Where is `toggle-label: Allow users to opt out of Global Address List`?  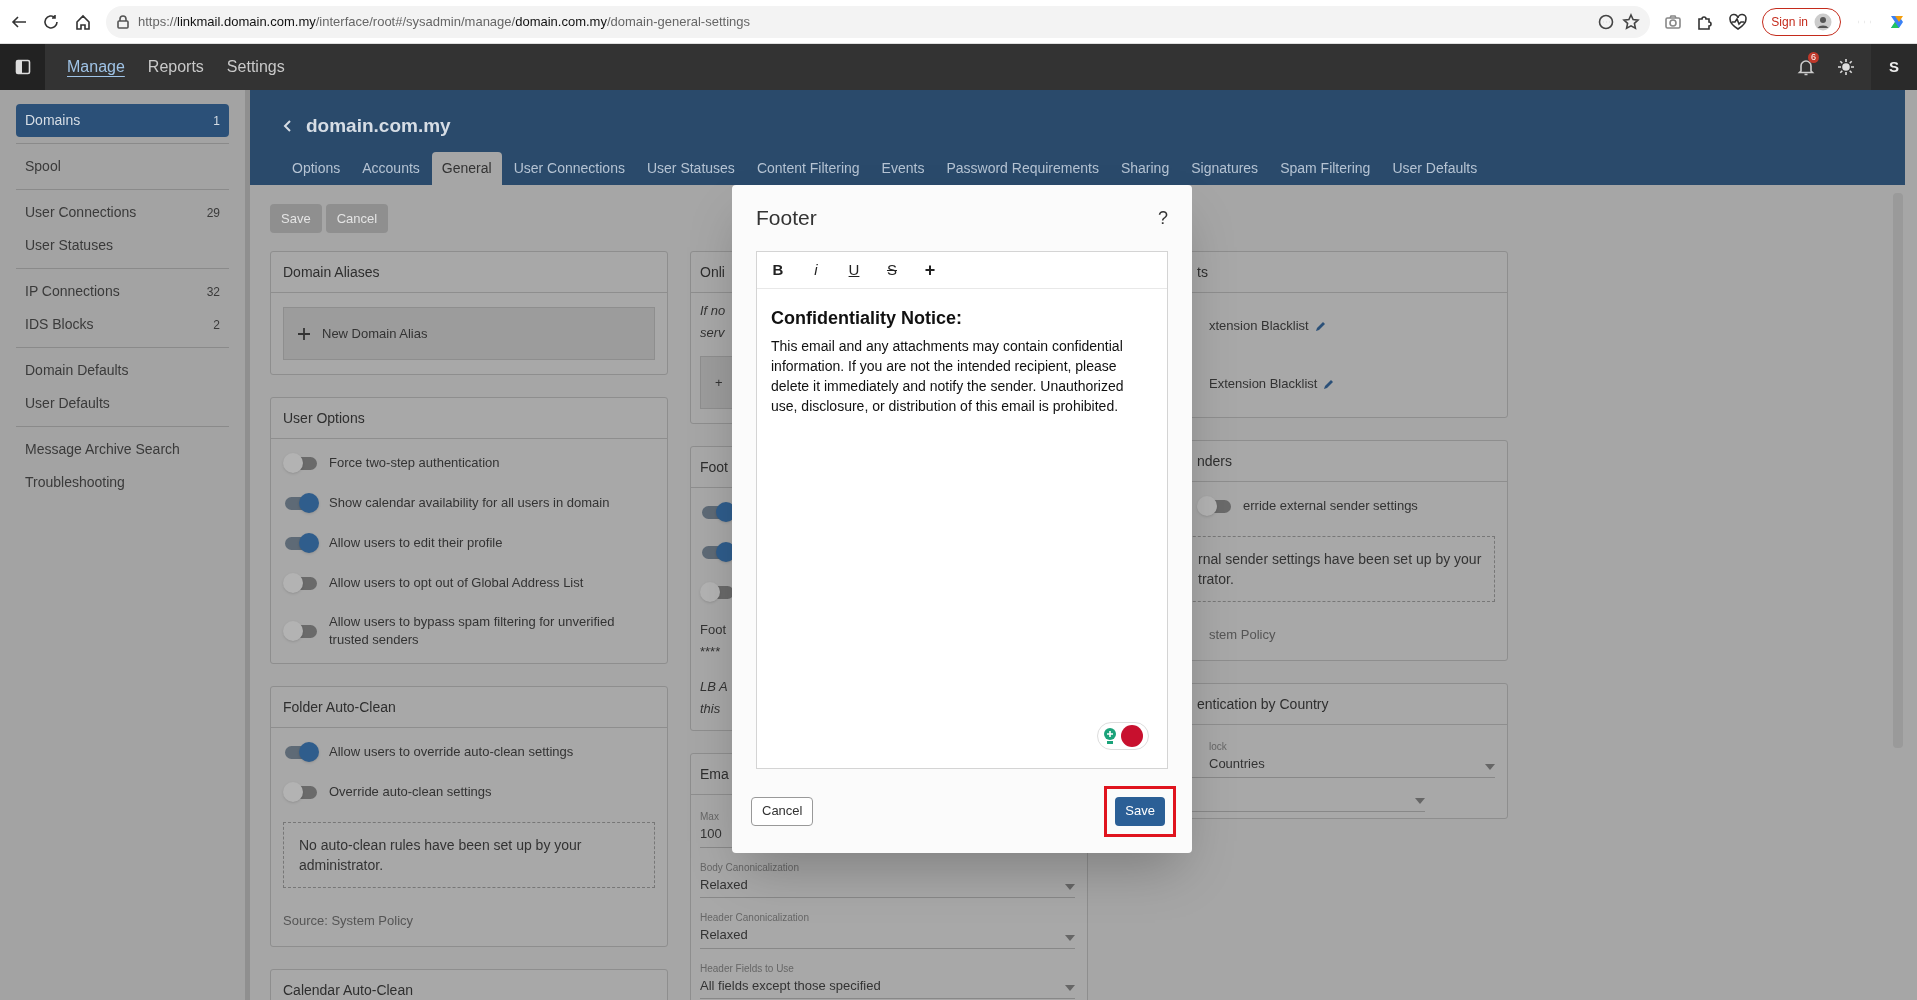
toggle-label: Allow users to opt out of Global Address List is located at coordinates (456, 583).